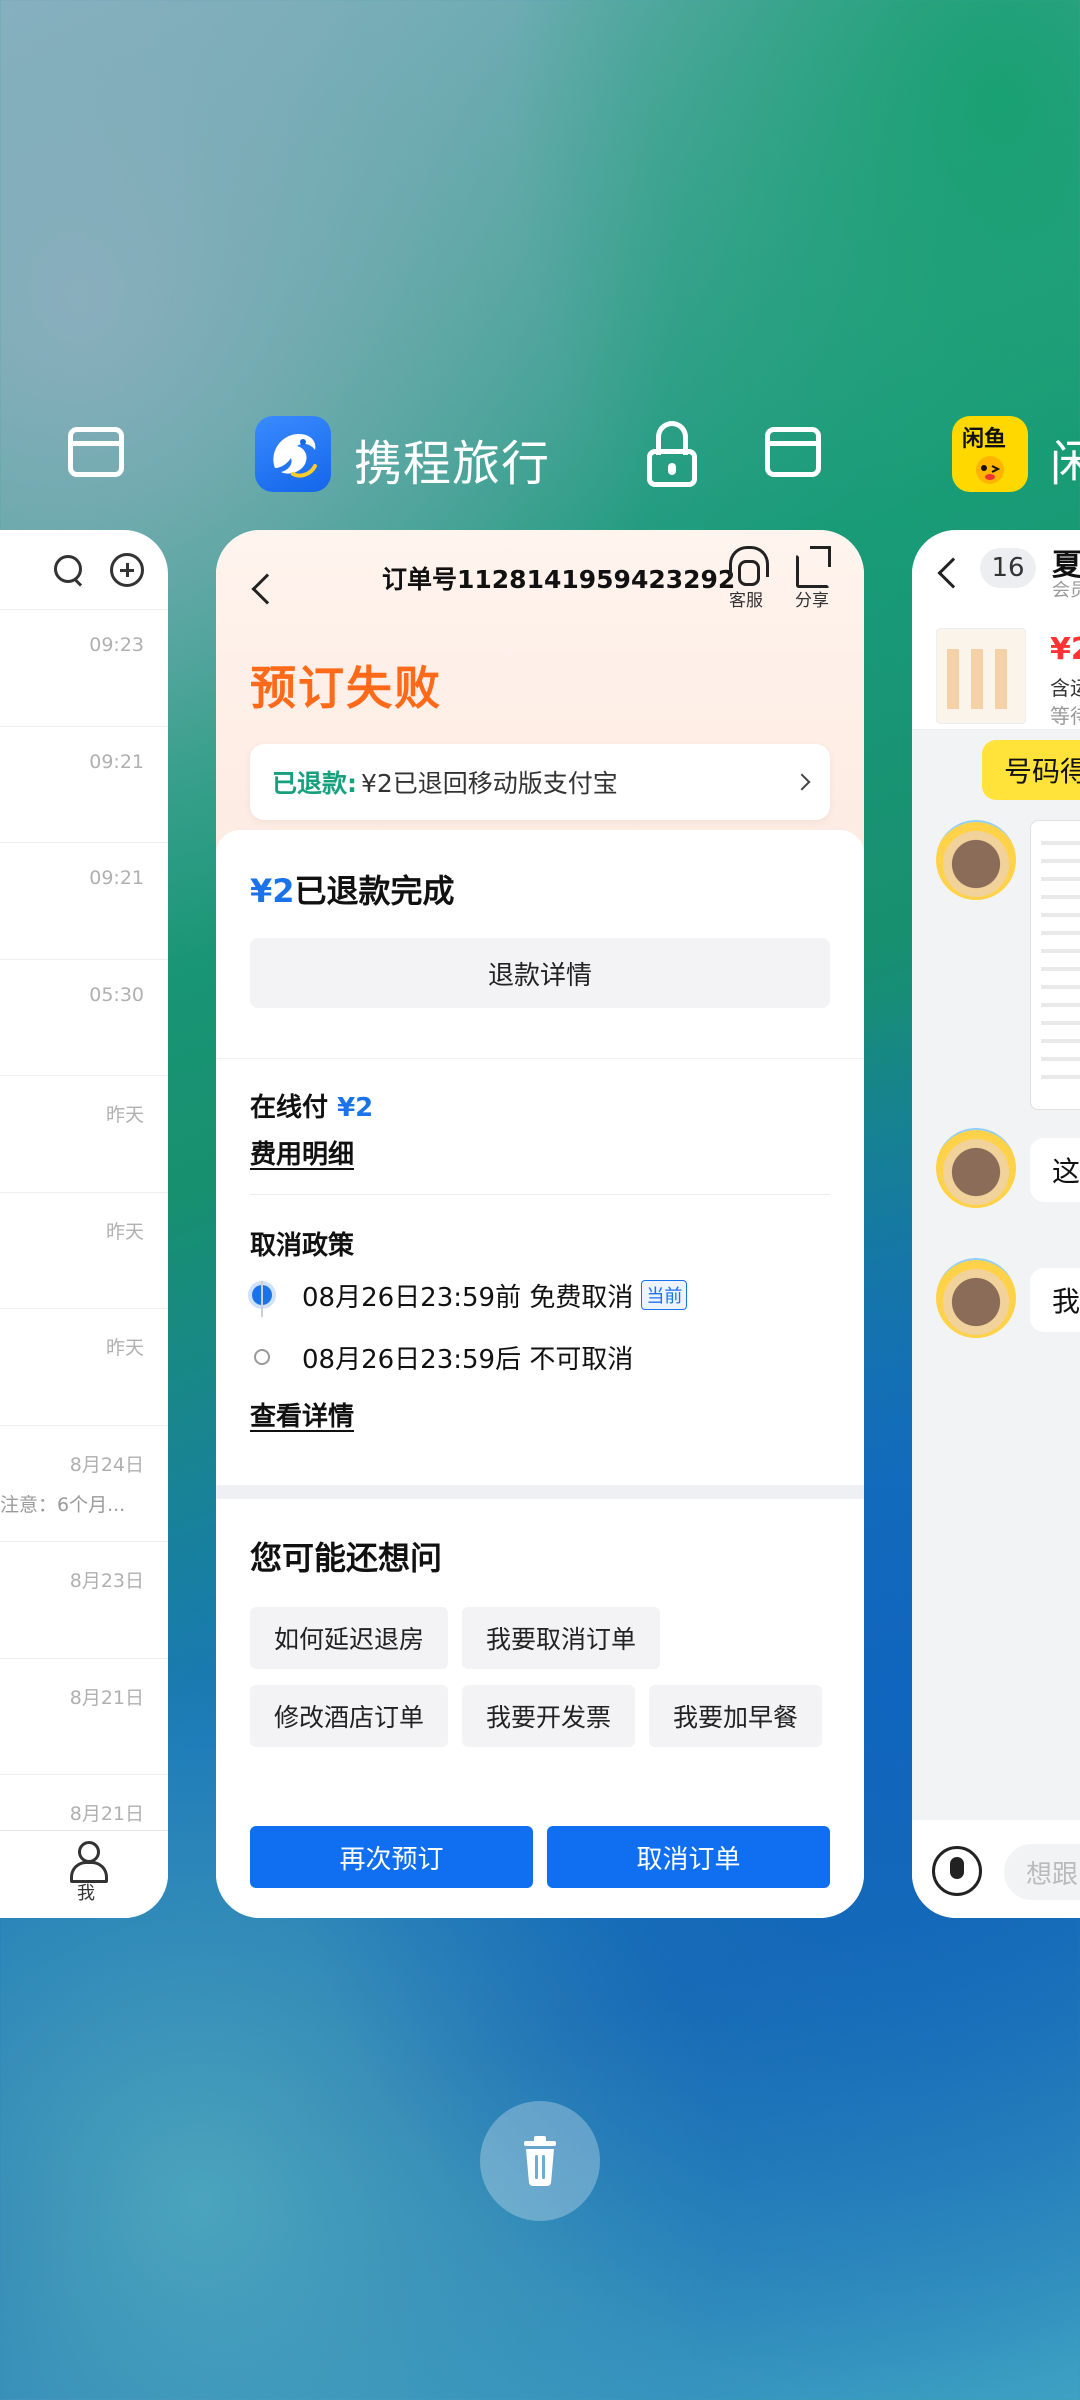 The image size is (1080, 2400). Describe the element at coordinates (1065, 649) in the screenshot. I see `product-price: ¥2` at that location.